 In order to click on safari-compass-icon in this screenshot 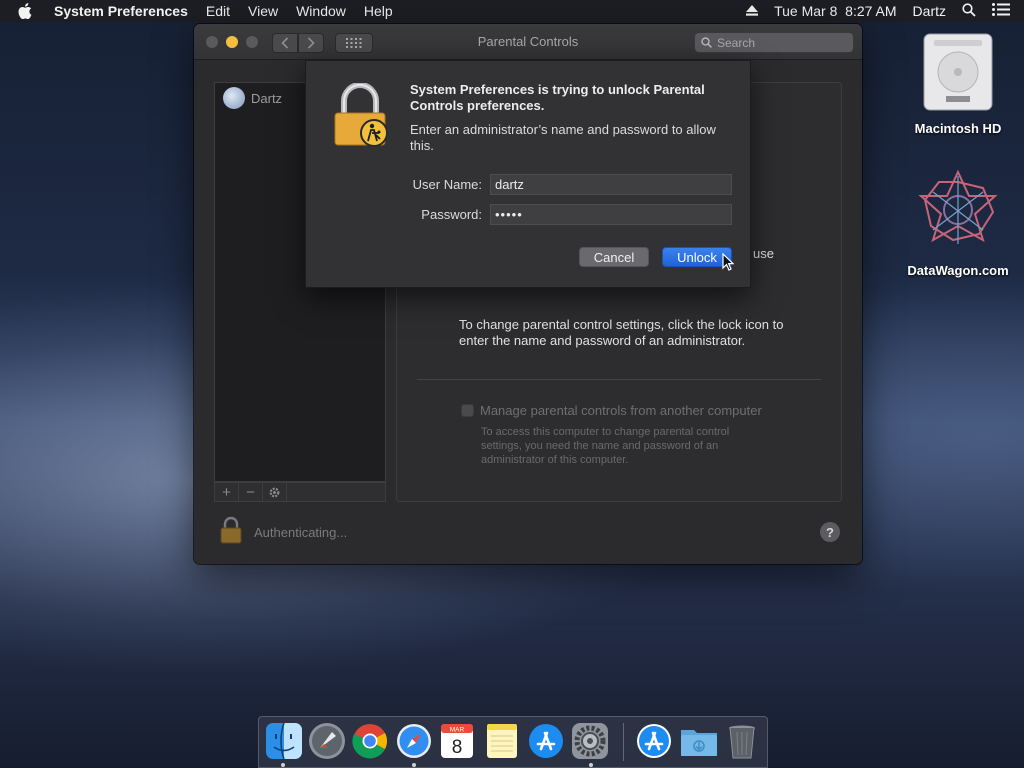, I will do `click(414, 741)`.